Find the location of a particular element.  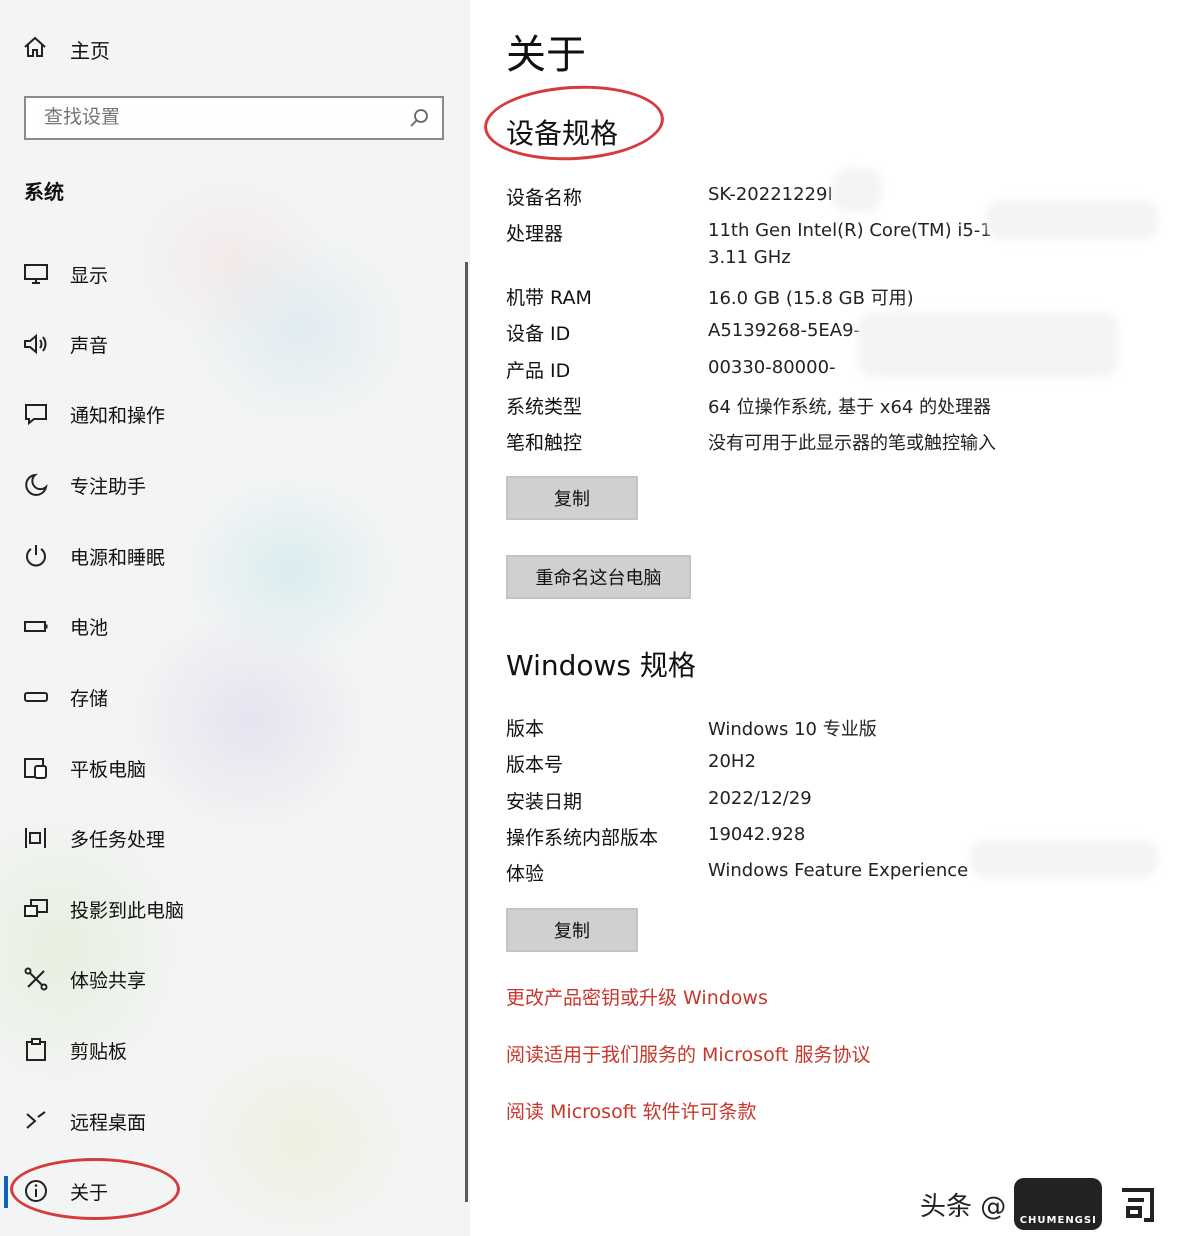

sidebar-item-multitasking: 多任务处理 is located at coordinates (93, 838).